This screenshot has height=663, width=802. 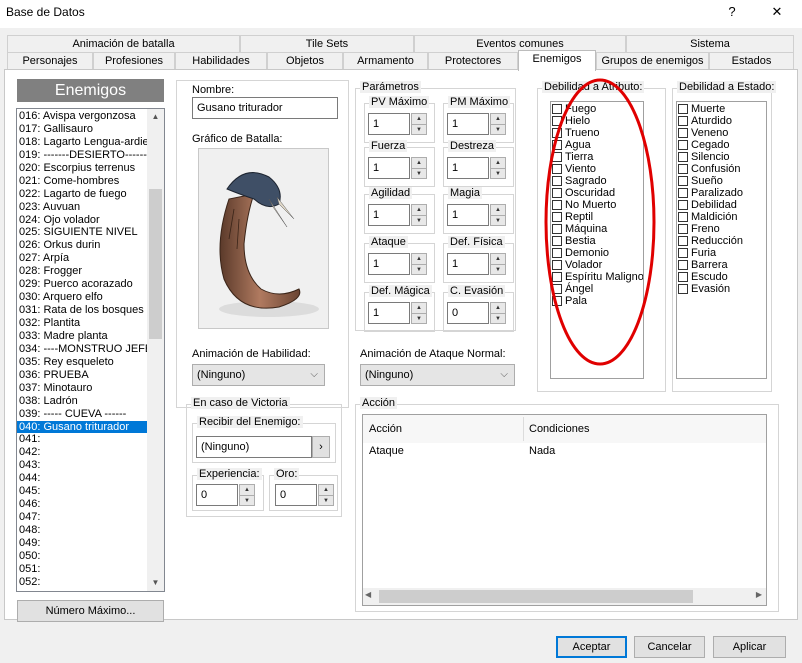 I want to click on apply-button: Aplicar, so click(x=749, y=647).